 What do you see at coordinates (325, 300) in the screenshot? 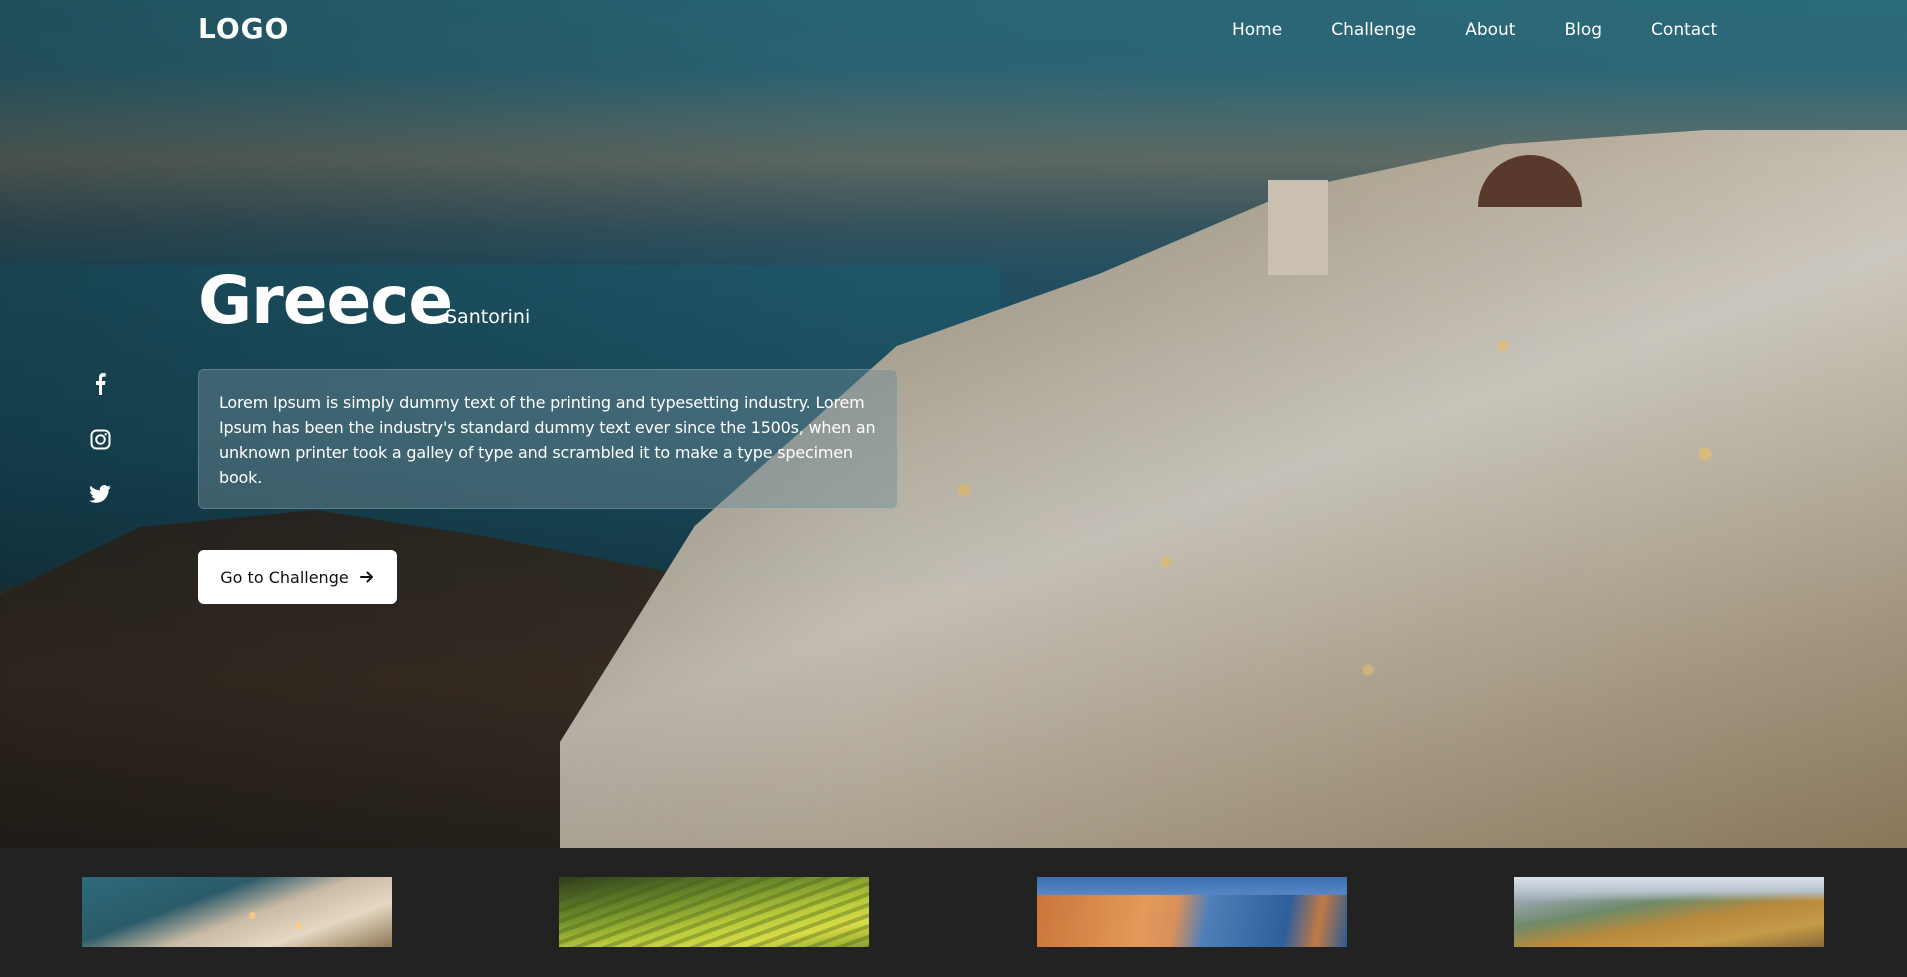
I see `page-title: Greece` at bounding box center [325, 300].